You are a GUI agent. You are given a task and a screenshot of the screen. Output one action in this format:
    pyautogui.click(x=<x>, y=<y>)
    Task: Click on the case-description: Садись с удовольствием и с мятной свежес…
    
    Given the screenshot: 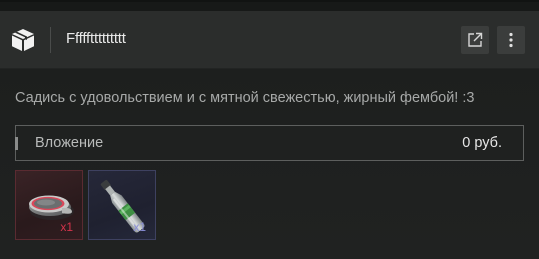 What is the action you would take?
    pyautogui.click(x=245, y=98)
    